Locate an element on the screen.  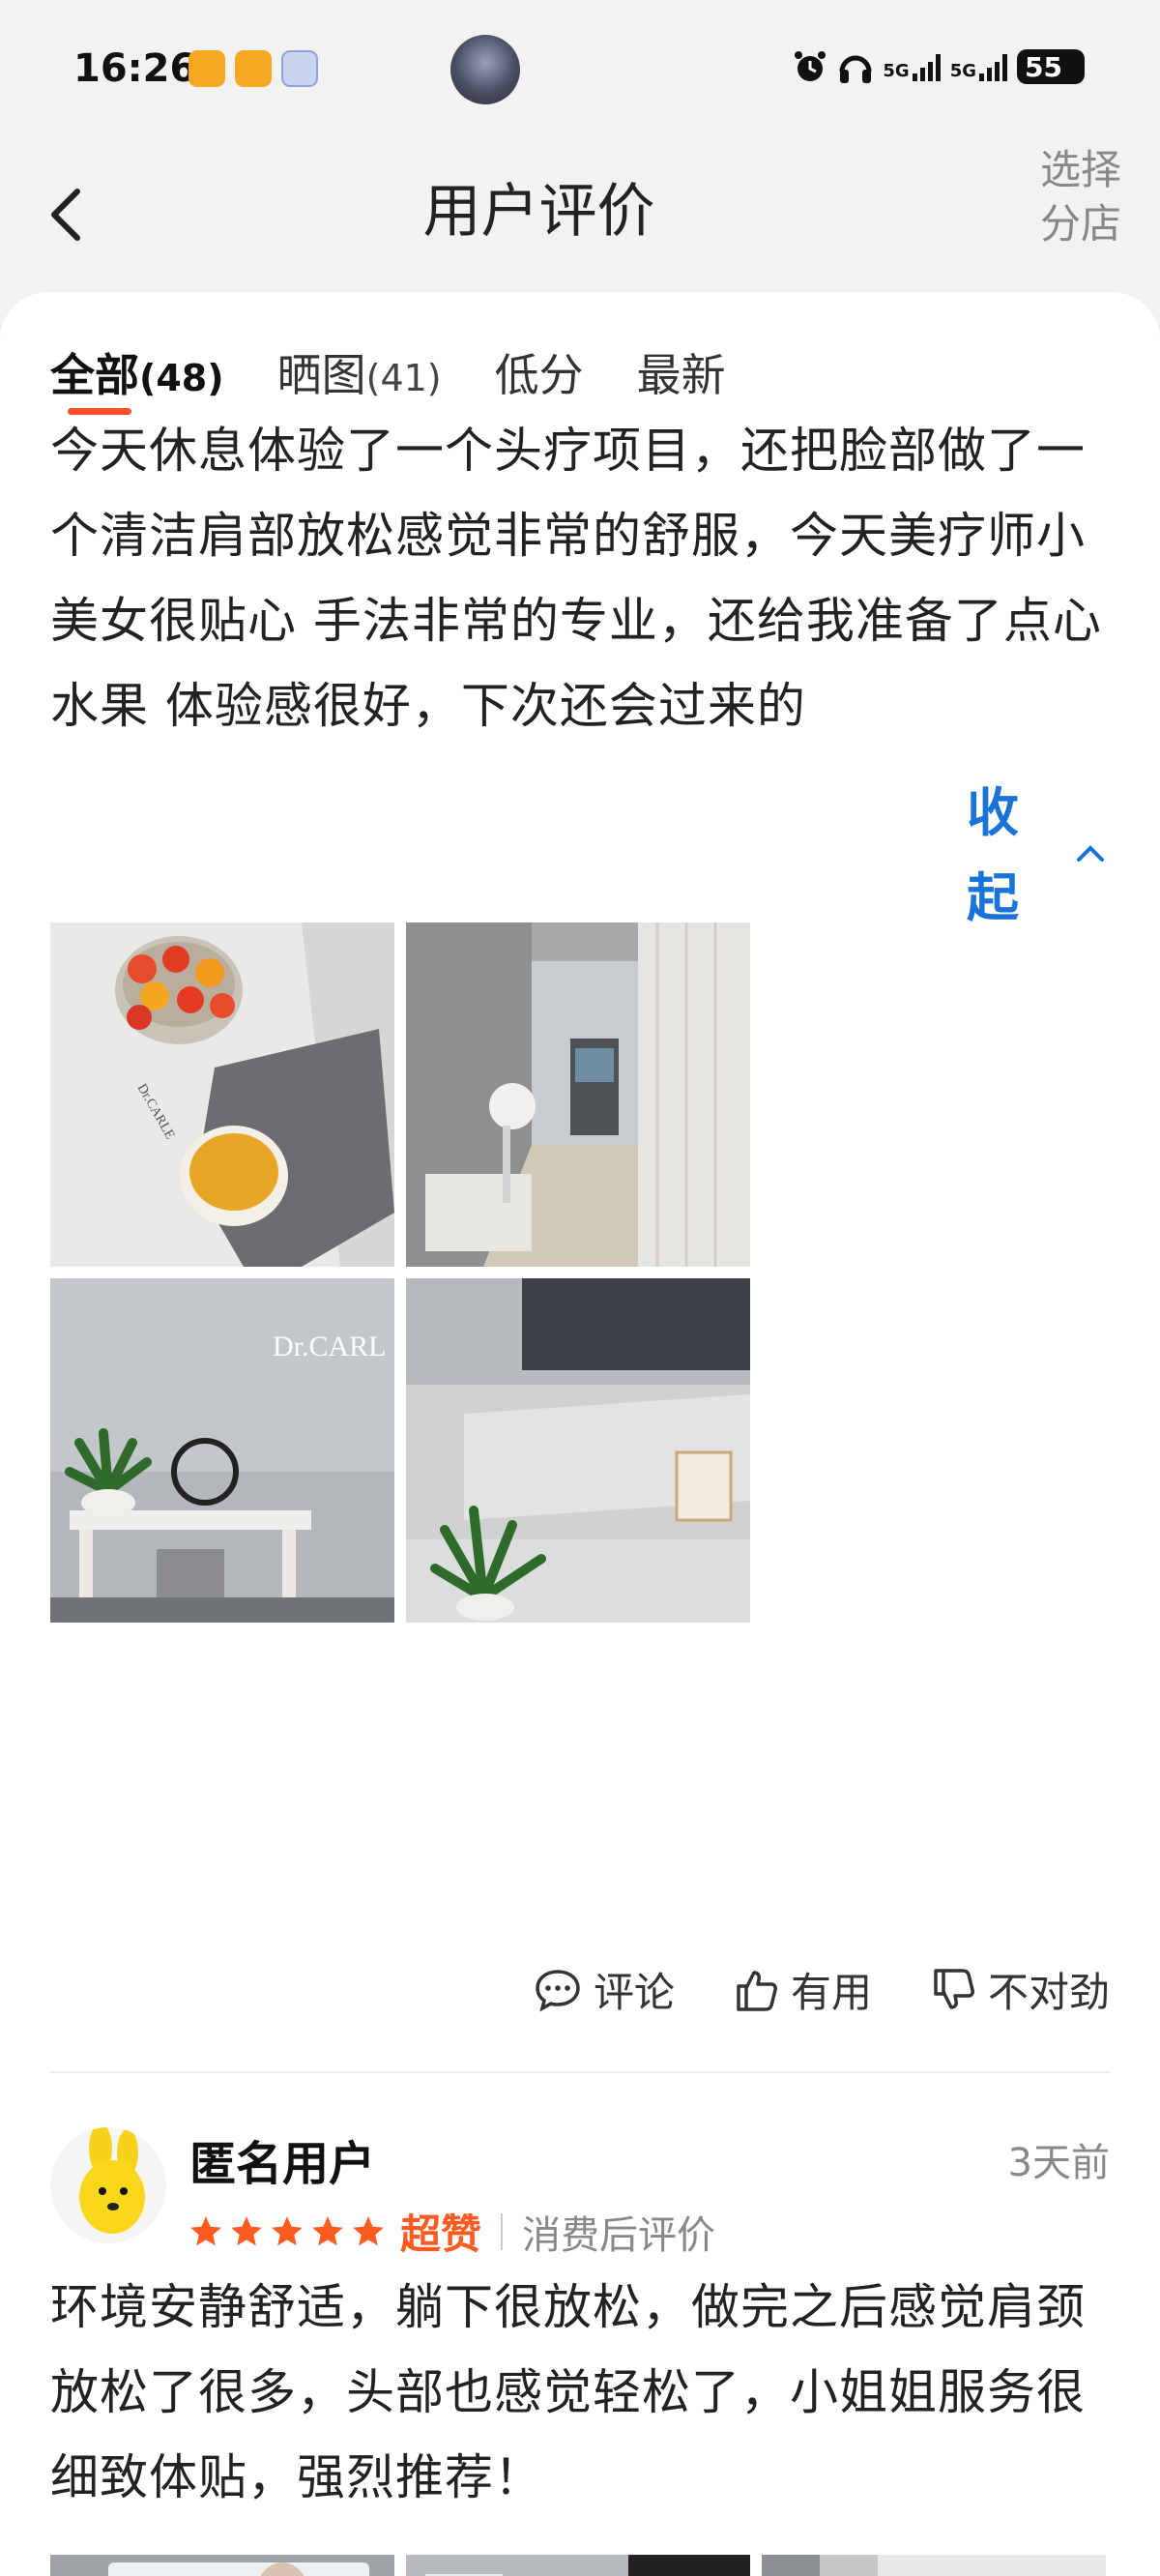
comment-button: 评论 is located at coordinates (605, 1989).